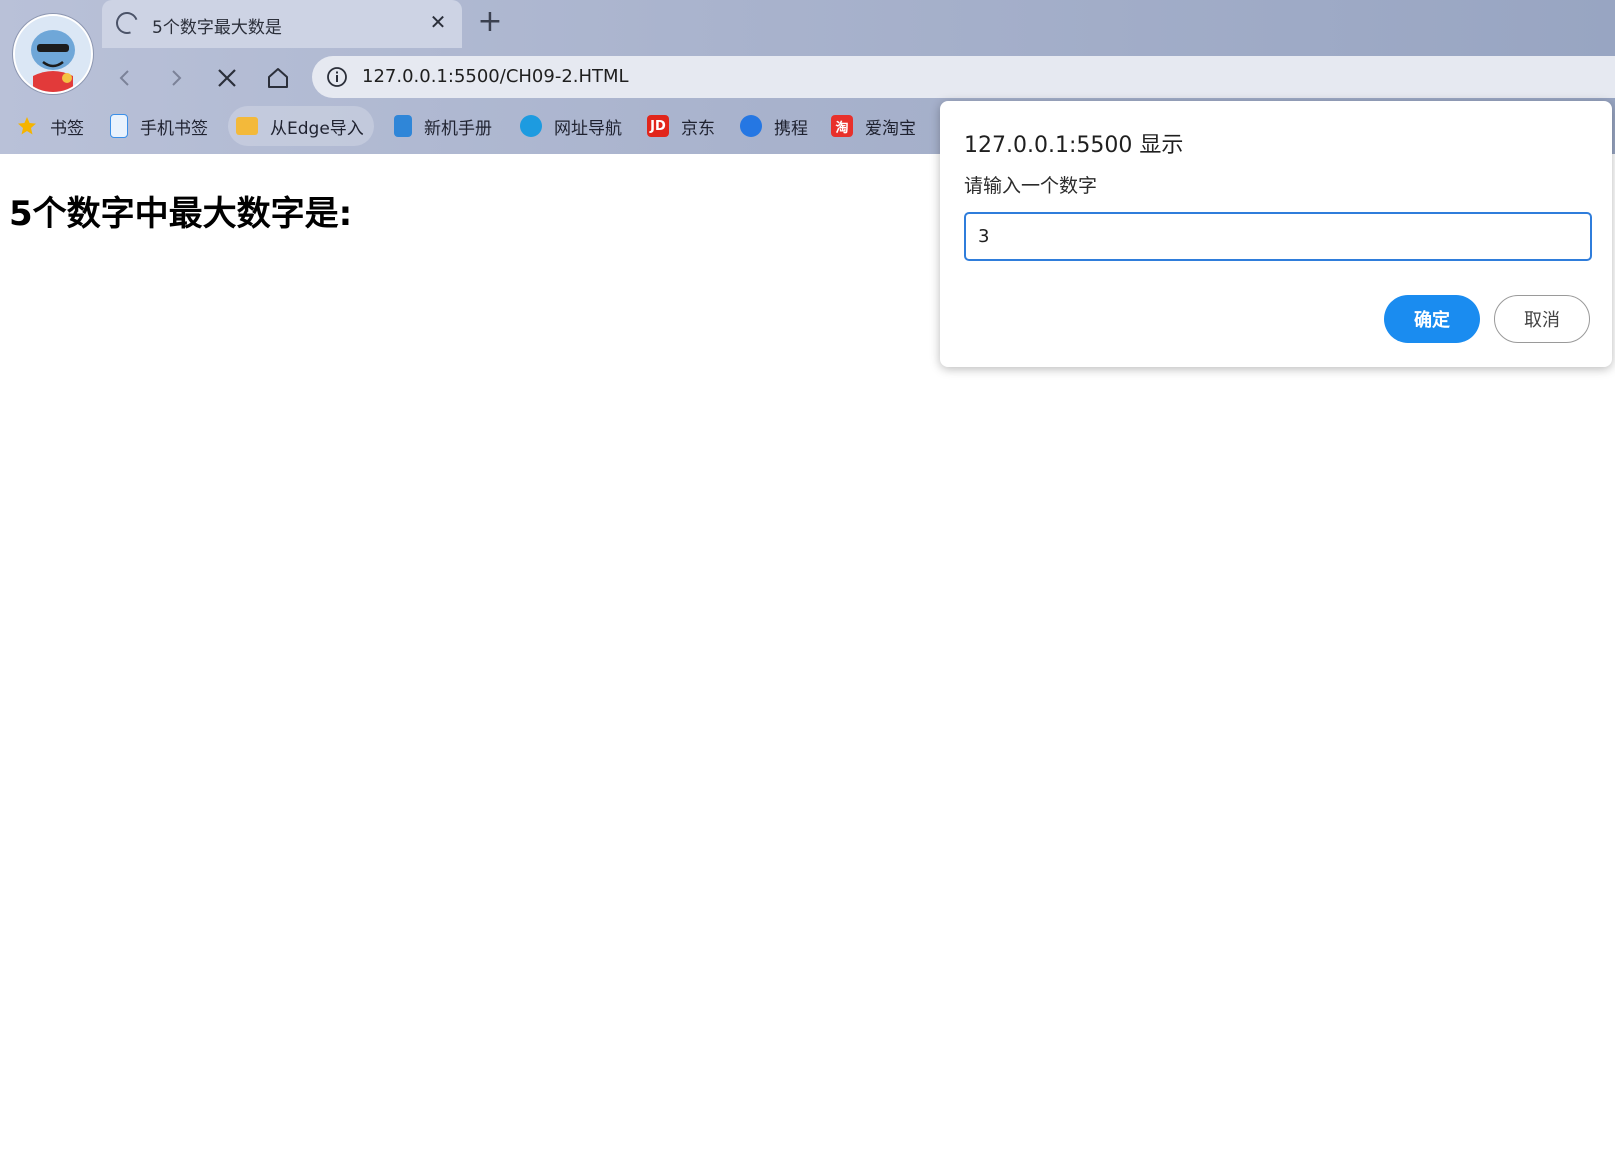  What do you see at coordinates (27, 126) in the screenshot?
I see `star-icon` at bounding box center [27, 126].